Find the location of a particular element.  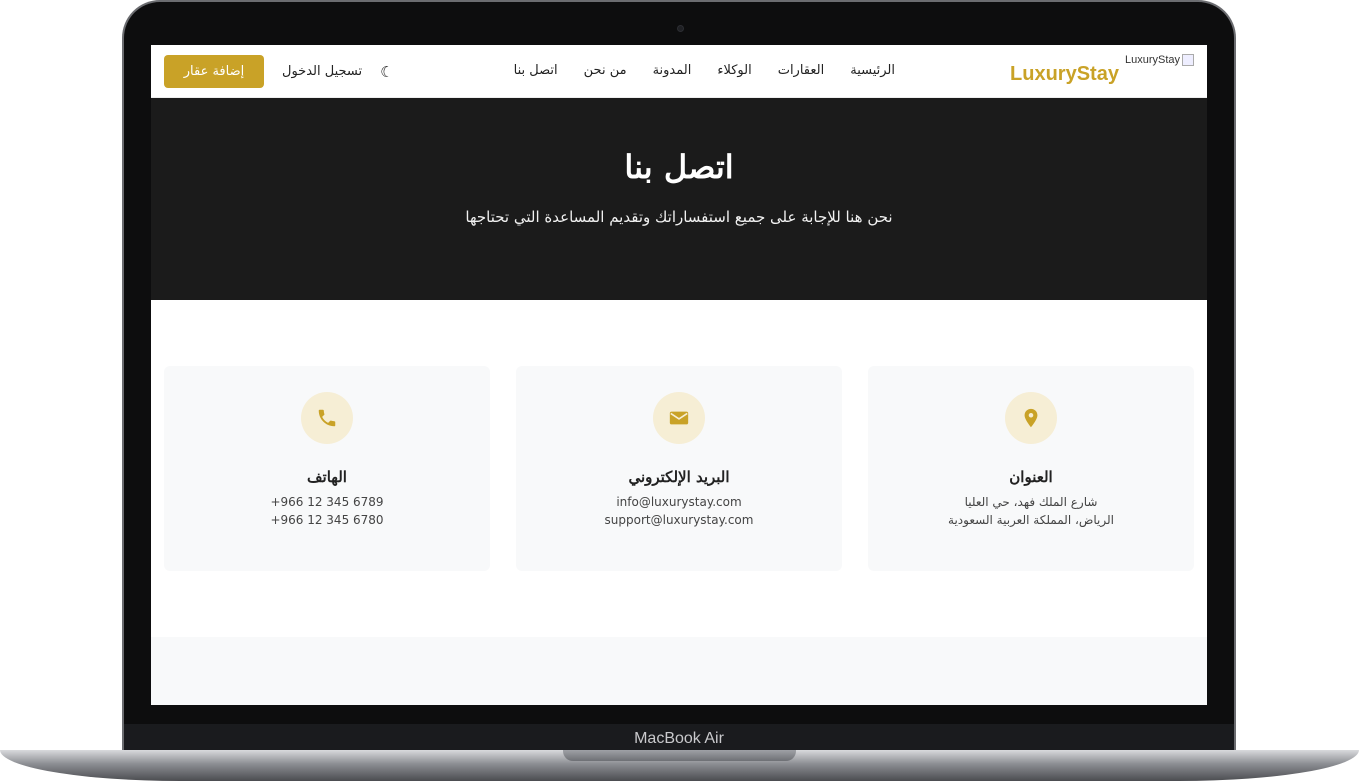

nav-item-properties: العقارات is located at coordinates (801, 70).